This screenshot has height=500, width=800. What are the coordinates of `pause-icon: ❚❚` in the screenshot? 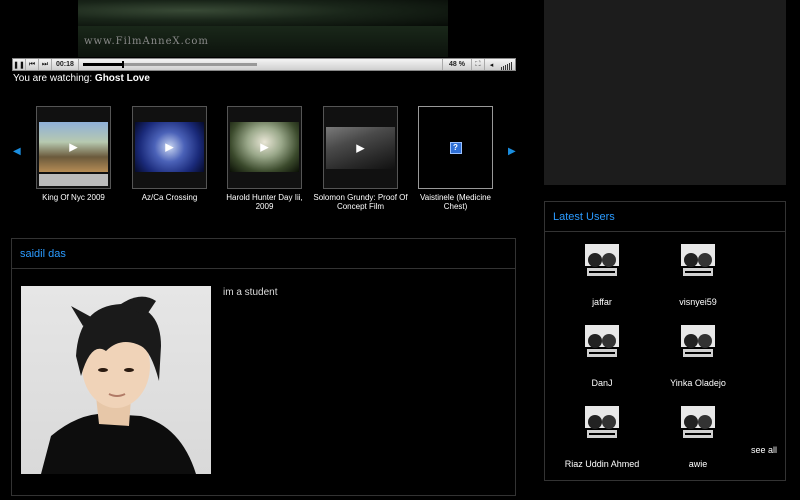 It's located at (19, 65).